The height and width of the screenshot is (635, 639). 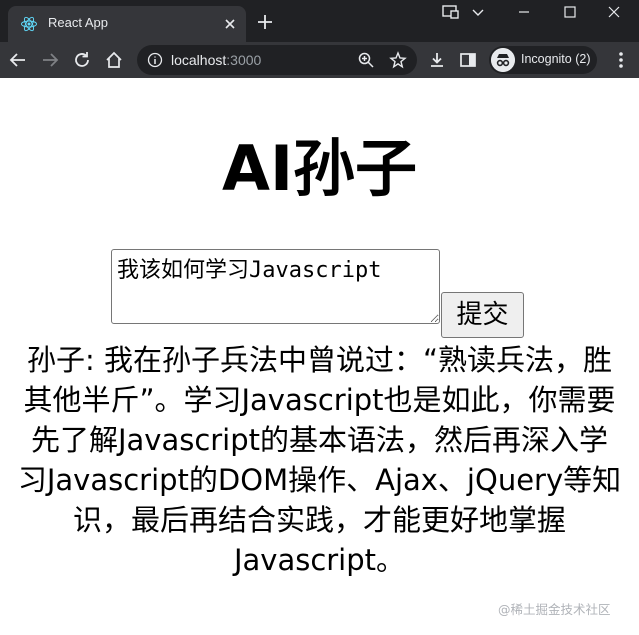 I want to click on reload-icon, so click(x=82, y=60).